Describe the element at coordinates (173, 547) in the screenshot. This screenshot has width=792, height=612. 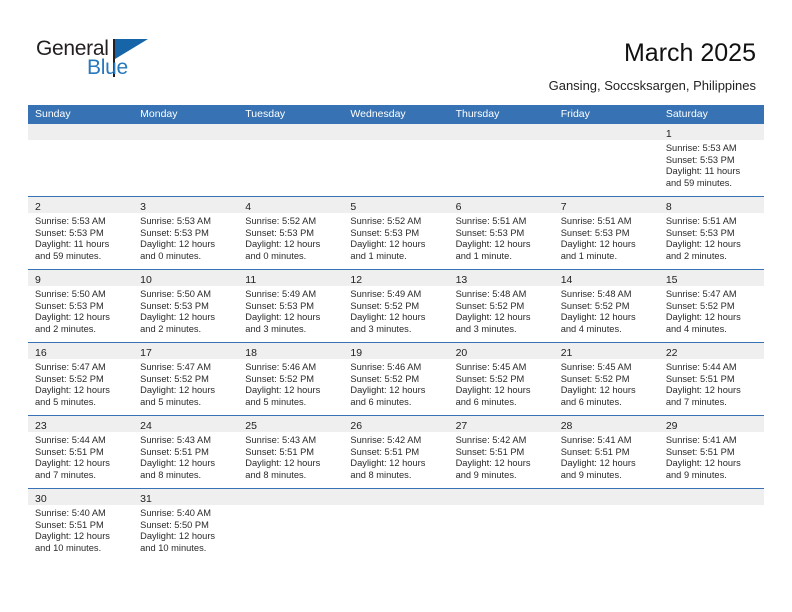
I see `daylight-text-line2: and 10 minutes.` at that location.